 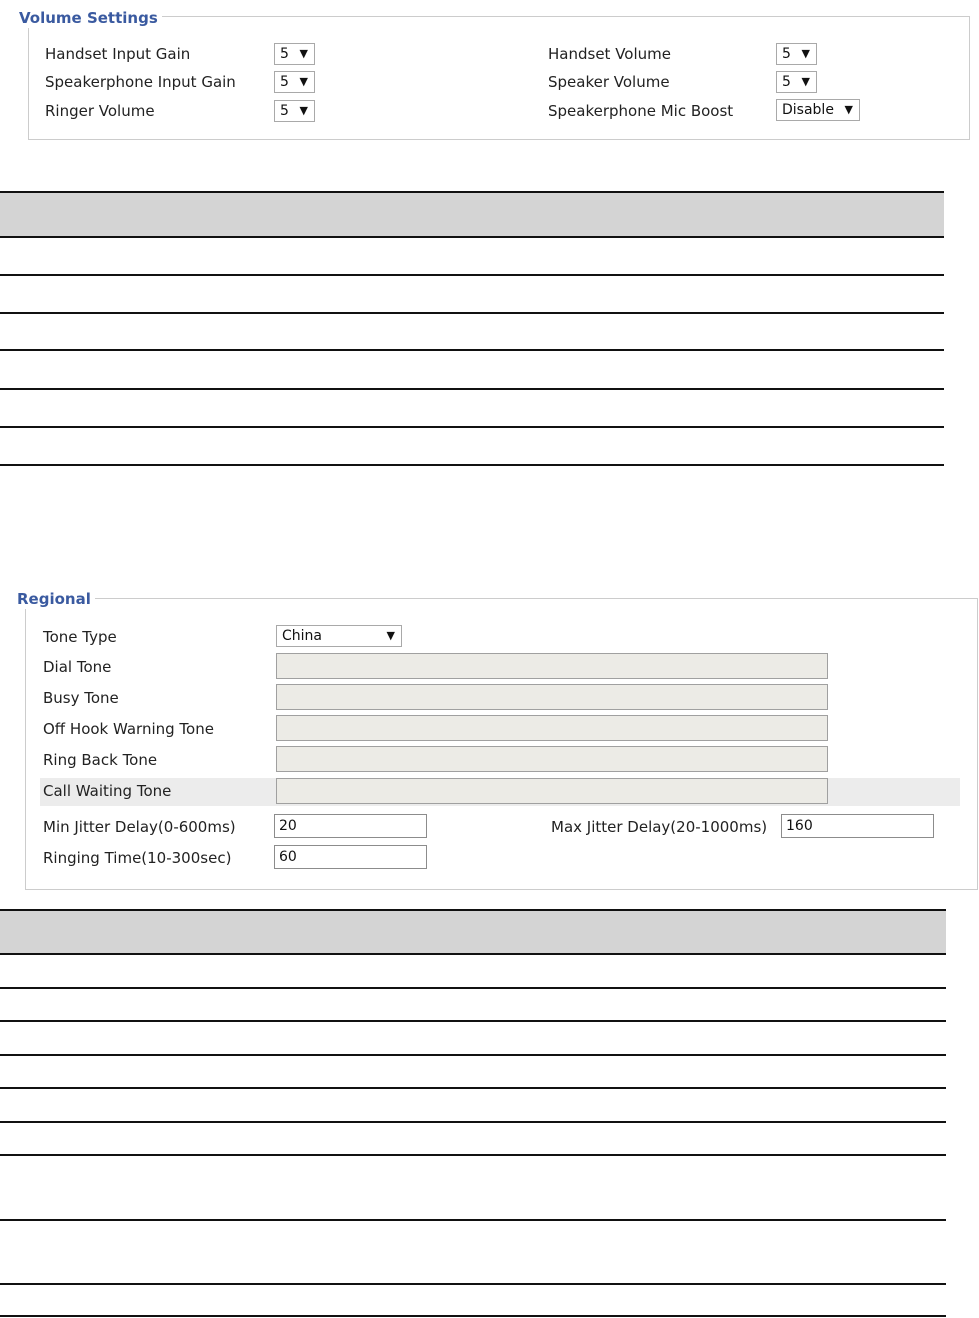 What do you see at coordinates (796, 82) in the screenshot?
I see `speaker-volume-select: 5 ▼` at bounding box center [796, 82].